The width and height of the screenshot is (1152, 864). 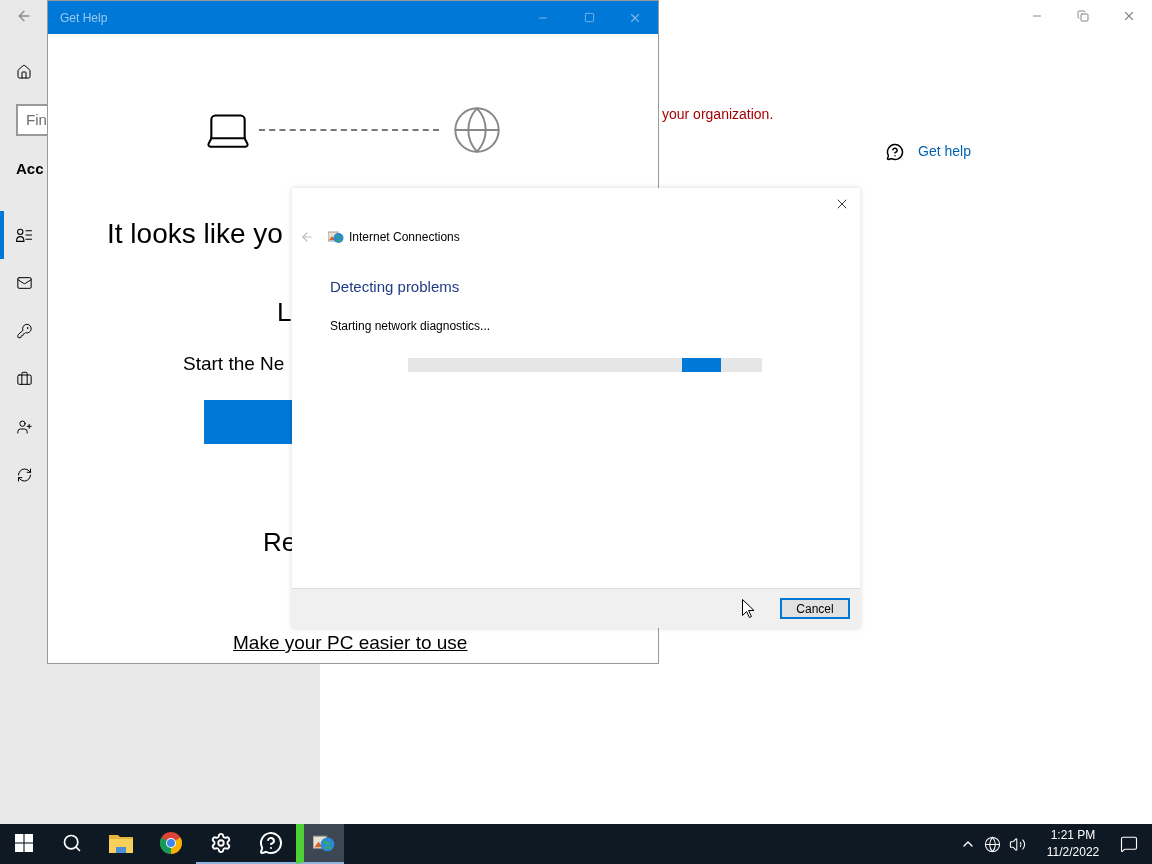 What do you see at coordinates (36, 119) in the screenshot?
I see `search-placeholder: Fin` at bounding box center [36, 119].